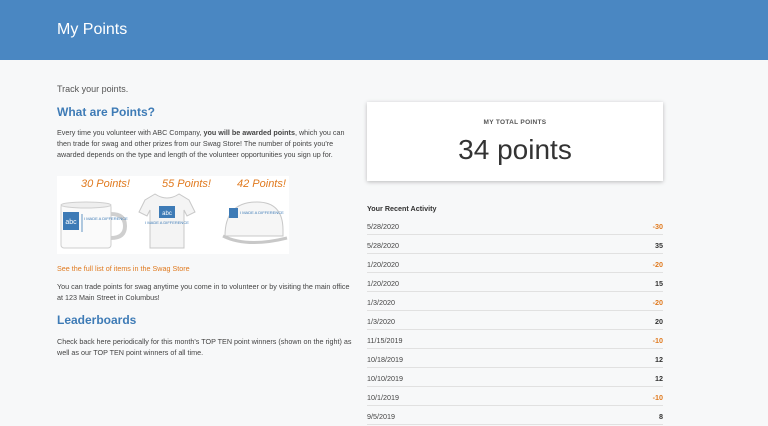  Describe the element at coordinates (515, 122) in the screenshot. I see `total-points-label: MY TOTAL POINTS` at that location.